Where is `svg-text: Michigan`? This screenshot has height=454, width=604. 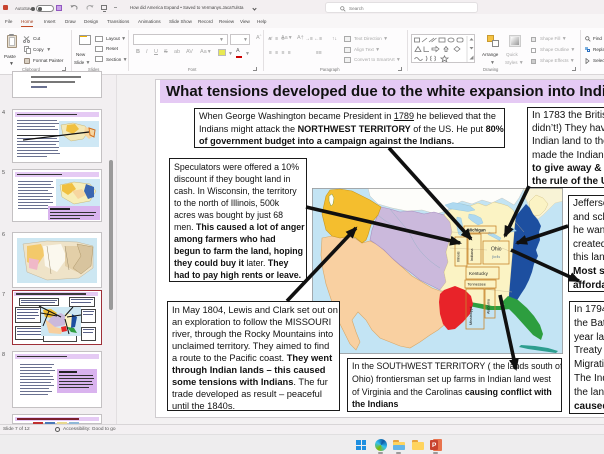
svg-text: Michigan is located at coordinates (477, 230).